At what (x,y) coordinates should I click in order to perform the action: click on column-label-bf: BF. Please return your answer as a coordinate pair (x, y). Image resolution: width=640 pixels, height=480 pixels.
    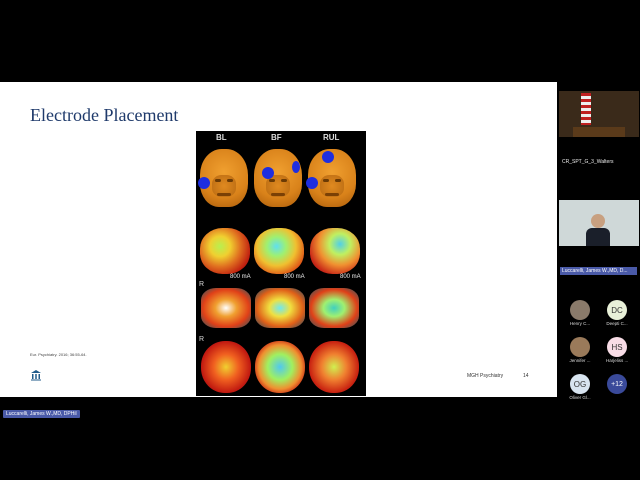
    Looking at the image, I should click on (276, 137).